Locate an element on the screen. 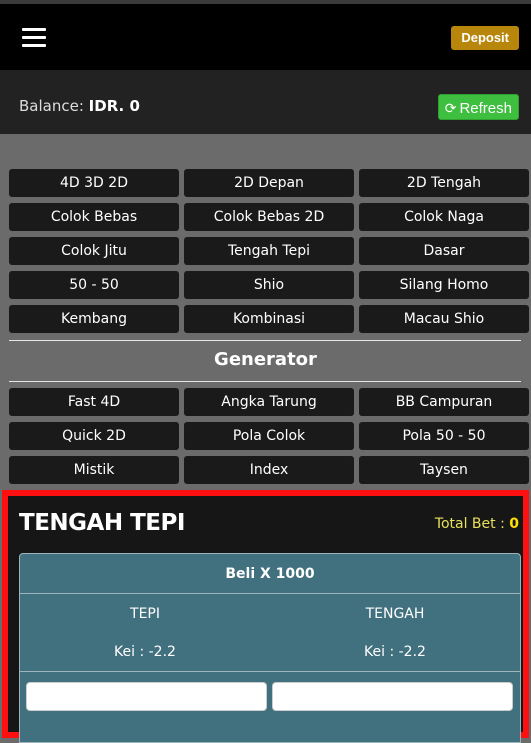 This screenshot has width=531, height=743. total-bet-value: 0 is located at coordinates (514, 524).